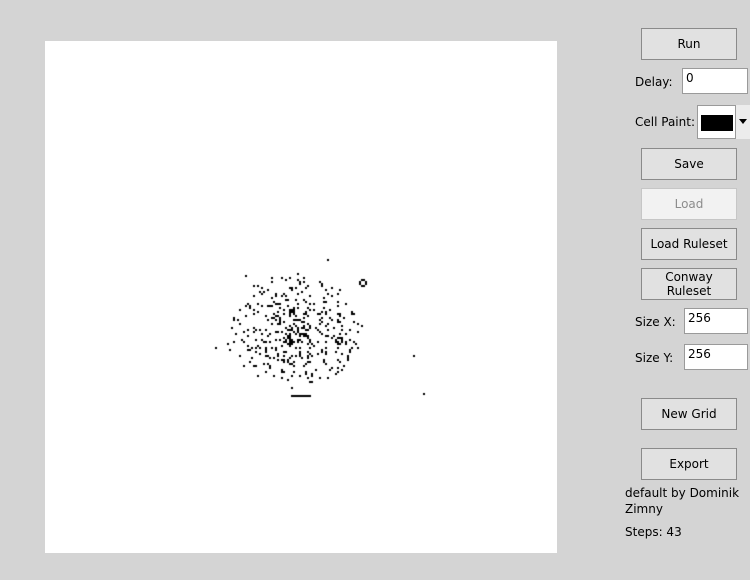 This screenshot has height=580, width=750. What do you see at coordinates (665, 122) in the screenshot?
I see `cell-paint-label: Cell Paint:` at bounding box center [665, 122].